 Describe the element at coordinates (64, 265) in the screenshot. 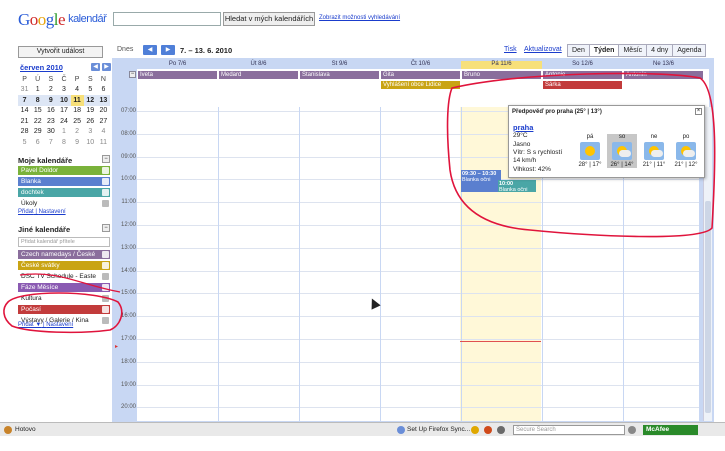

I see `calendar-item: České svátky` at that location.